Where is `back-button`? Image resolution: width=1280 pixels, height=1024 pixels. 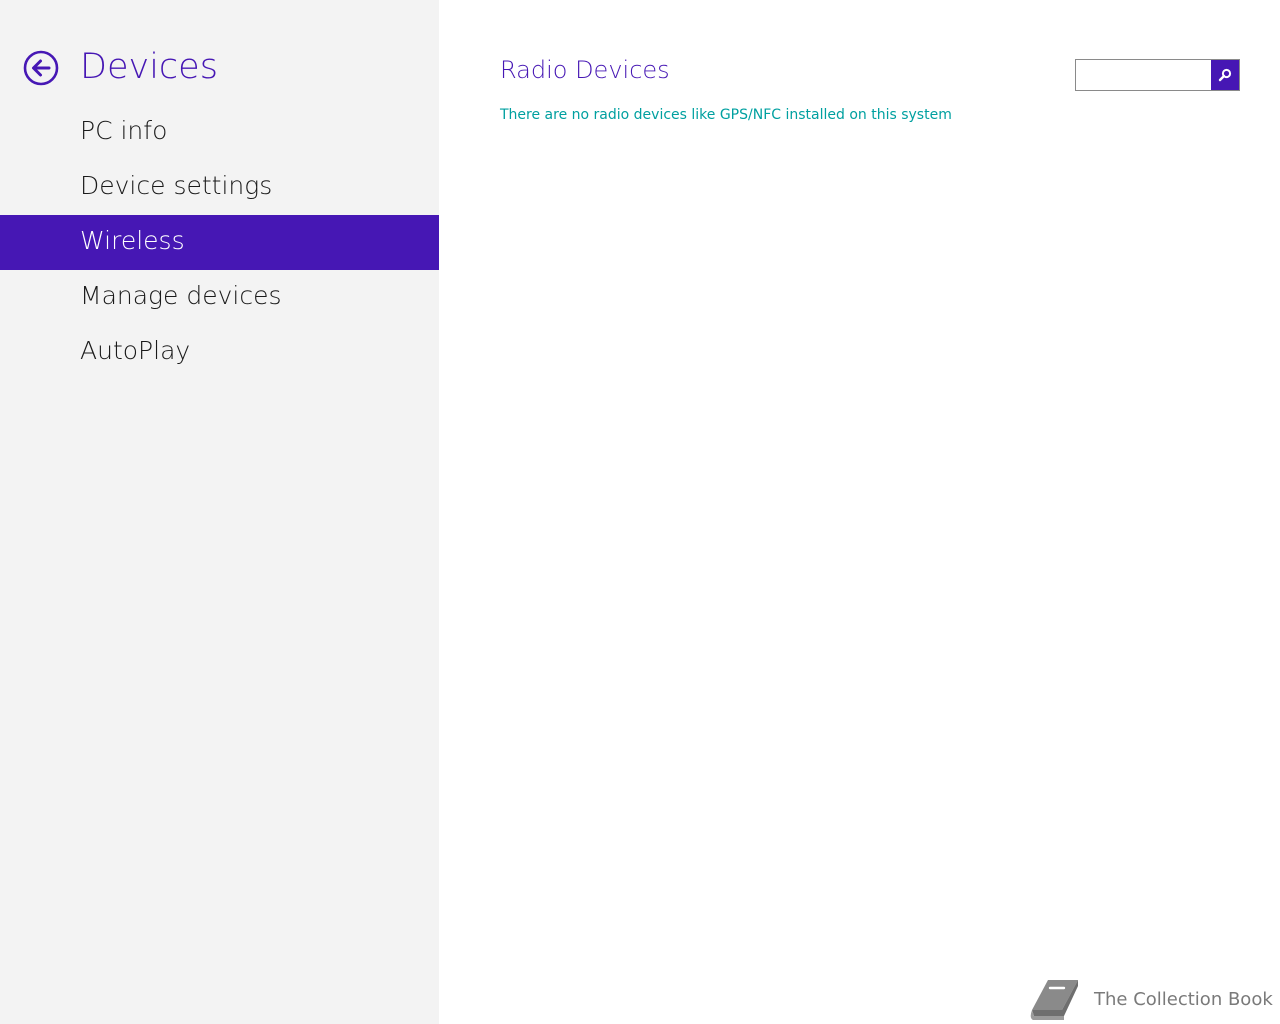
back-button is located at coordinates (41, 68).